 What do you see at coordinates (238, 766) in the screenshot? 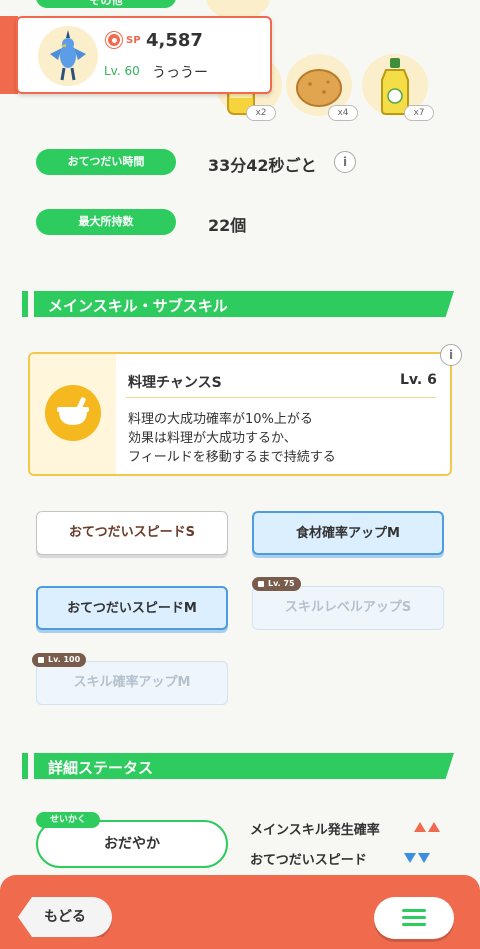
I see `detail-section-header: 詳細ステータス` at bounding box center [238, 766].